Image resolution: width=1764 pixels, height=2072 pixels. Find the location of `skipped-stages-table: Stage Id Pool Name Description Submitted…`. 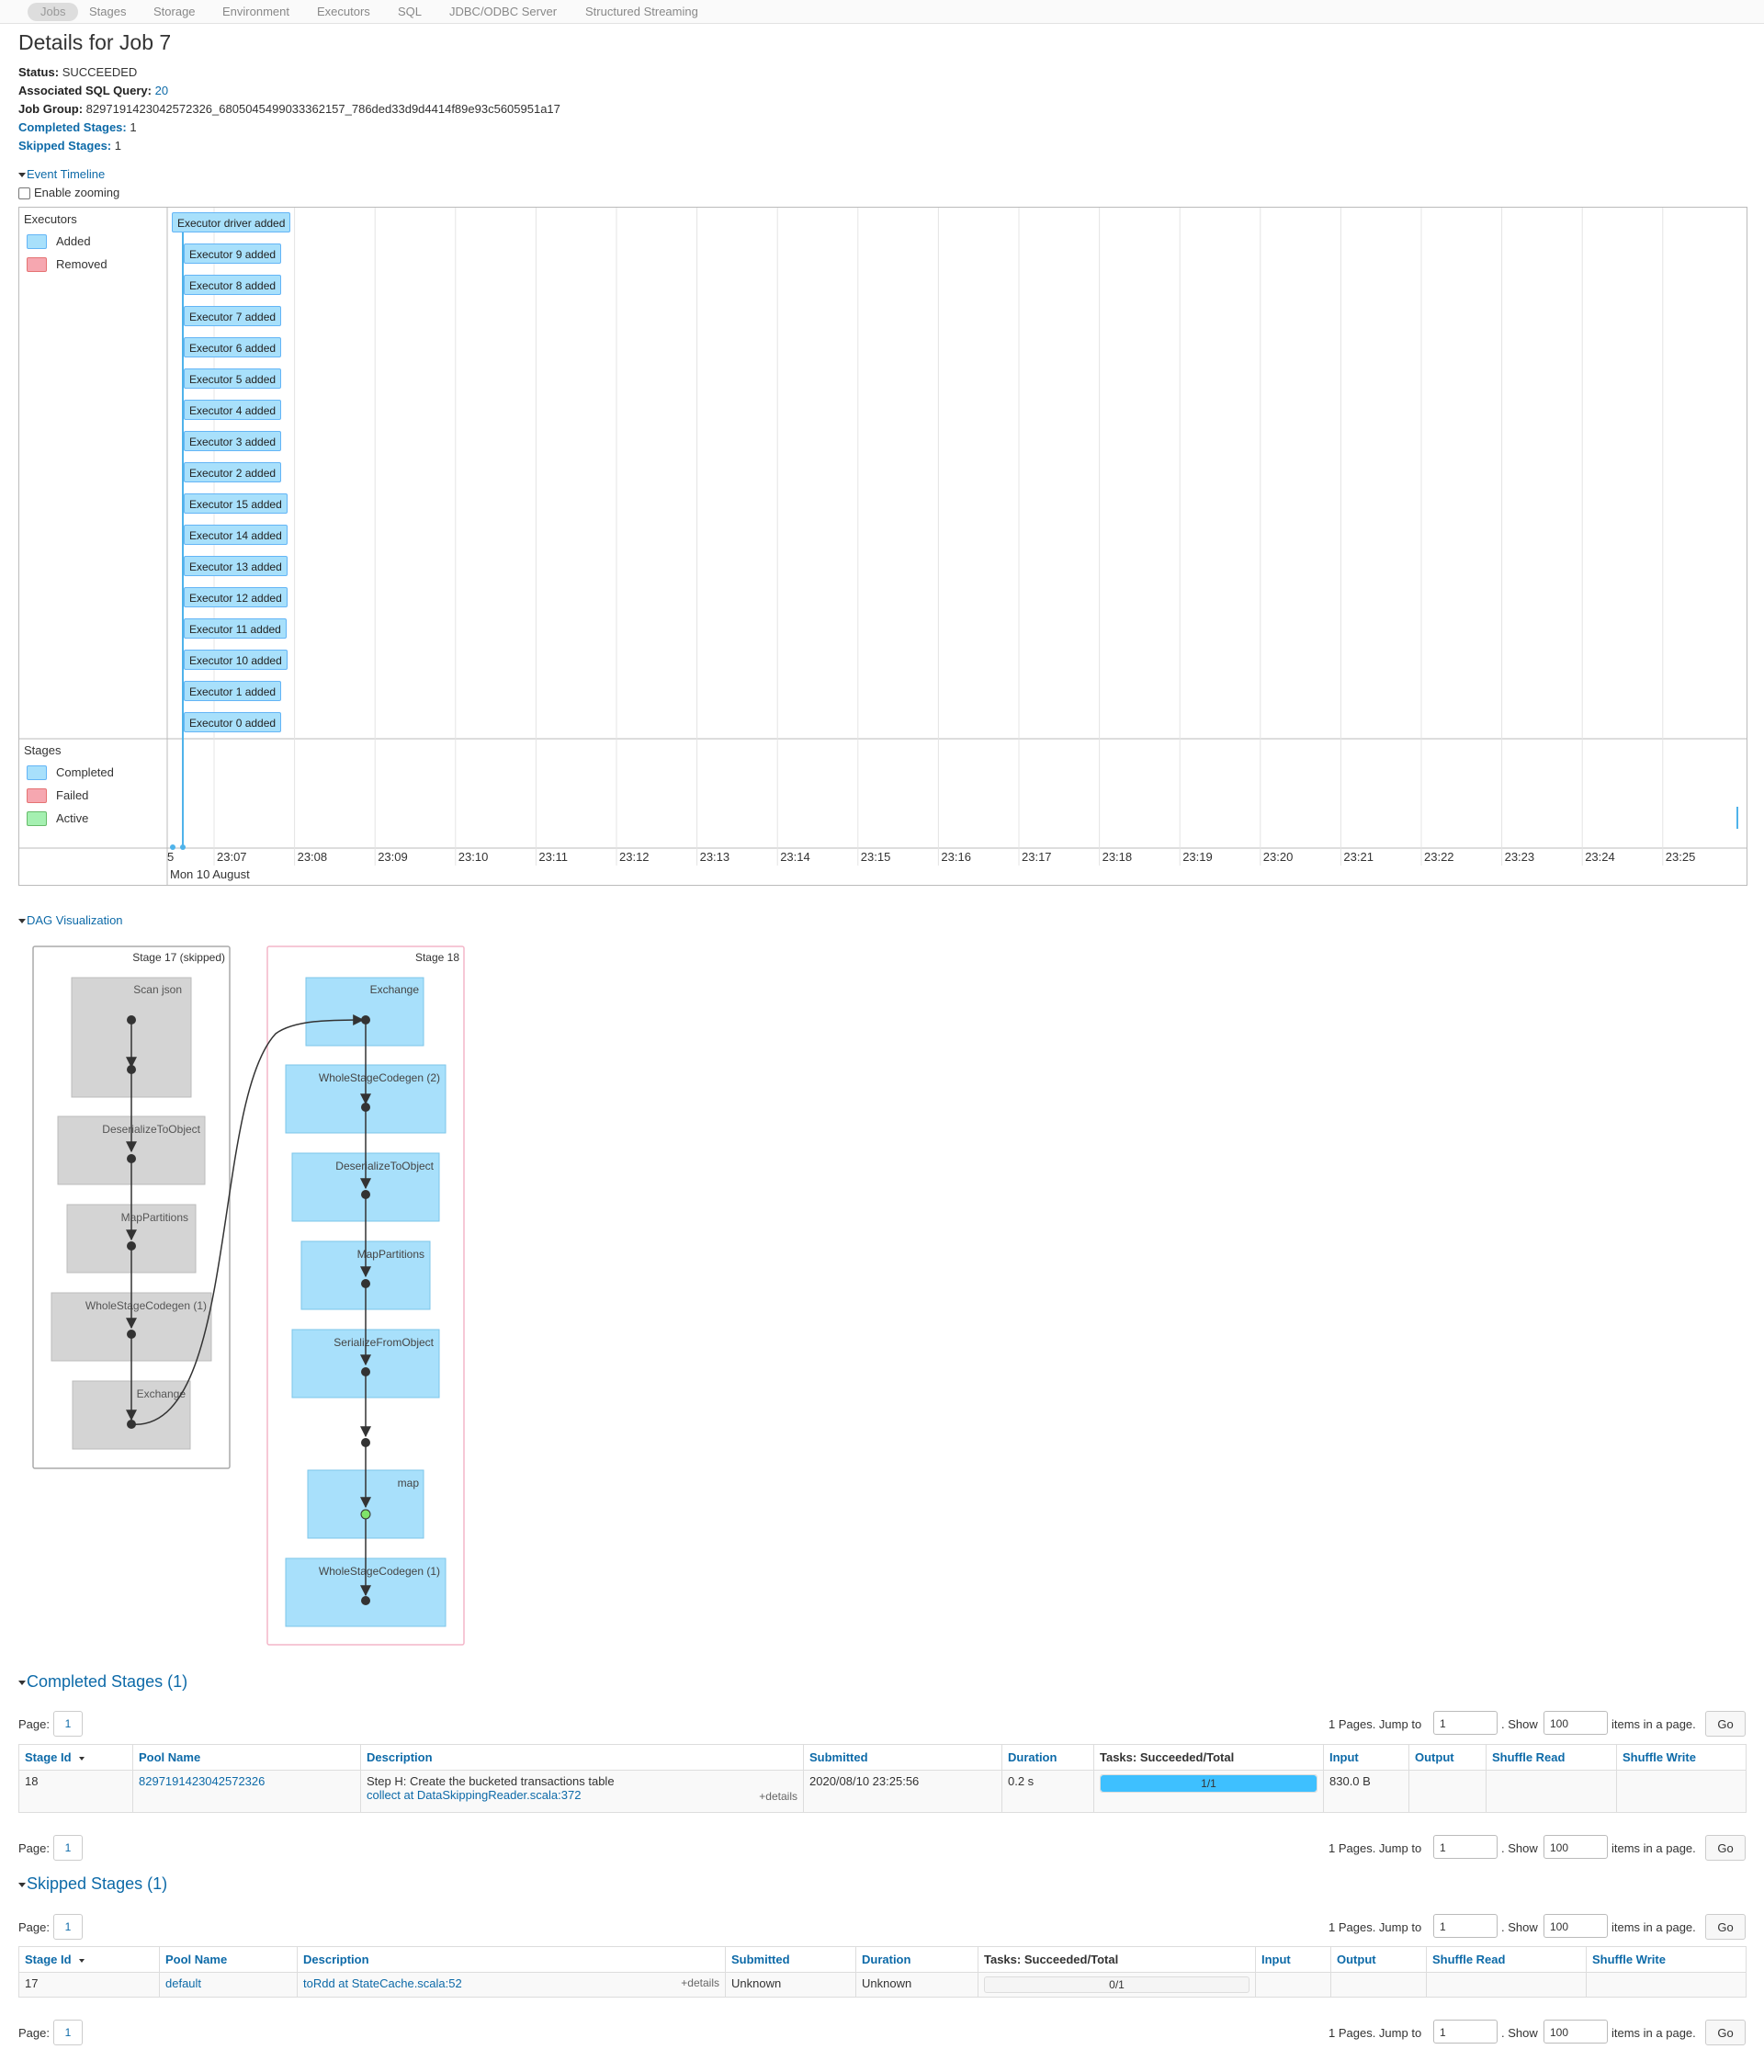

skipped-stages-table: Stage Id Pool Name Description Submitted… is located at coordinates (882, 1972).